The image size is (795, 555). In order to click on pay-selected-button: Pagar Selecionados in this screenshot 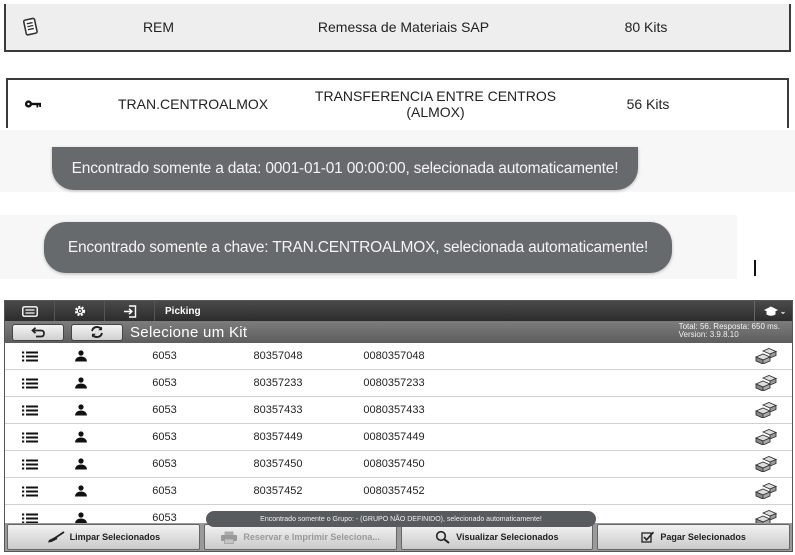, I will do `click(693, 537)`.